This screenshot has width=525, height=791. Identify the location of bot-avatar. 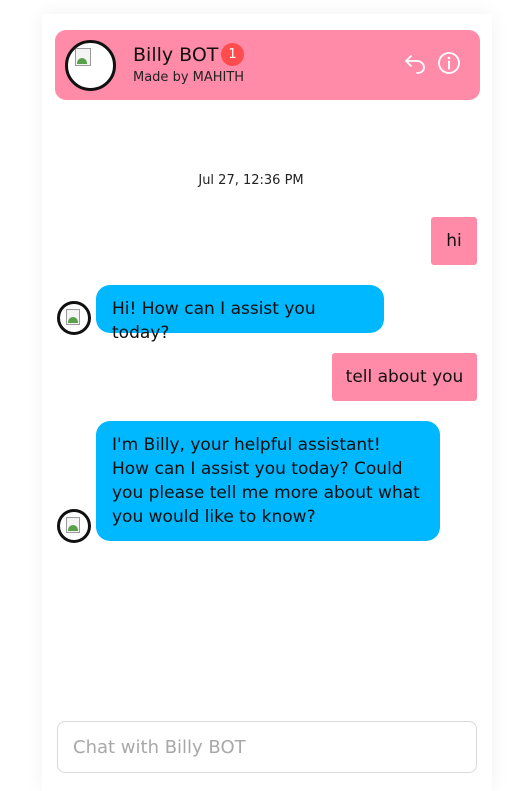
(90, 65).